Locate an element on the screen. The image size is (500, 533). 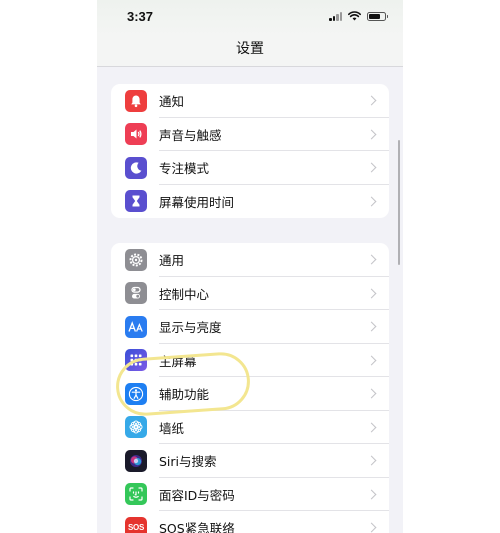
settings-row-label: SOS紧急联络 is located at coordinates (197, 527).